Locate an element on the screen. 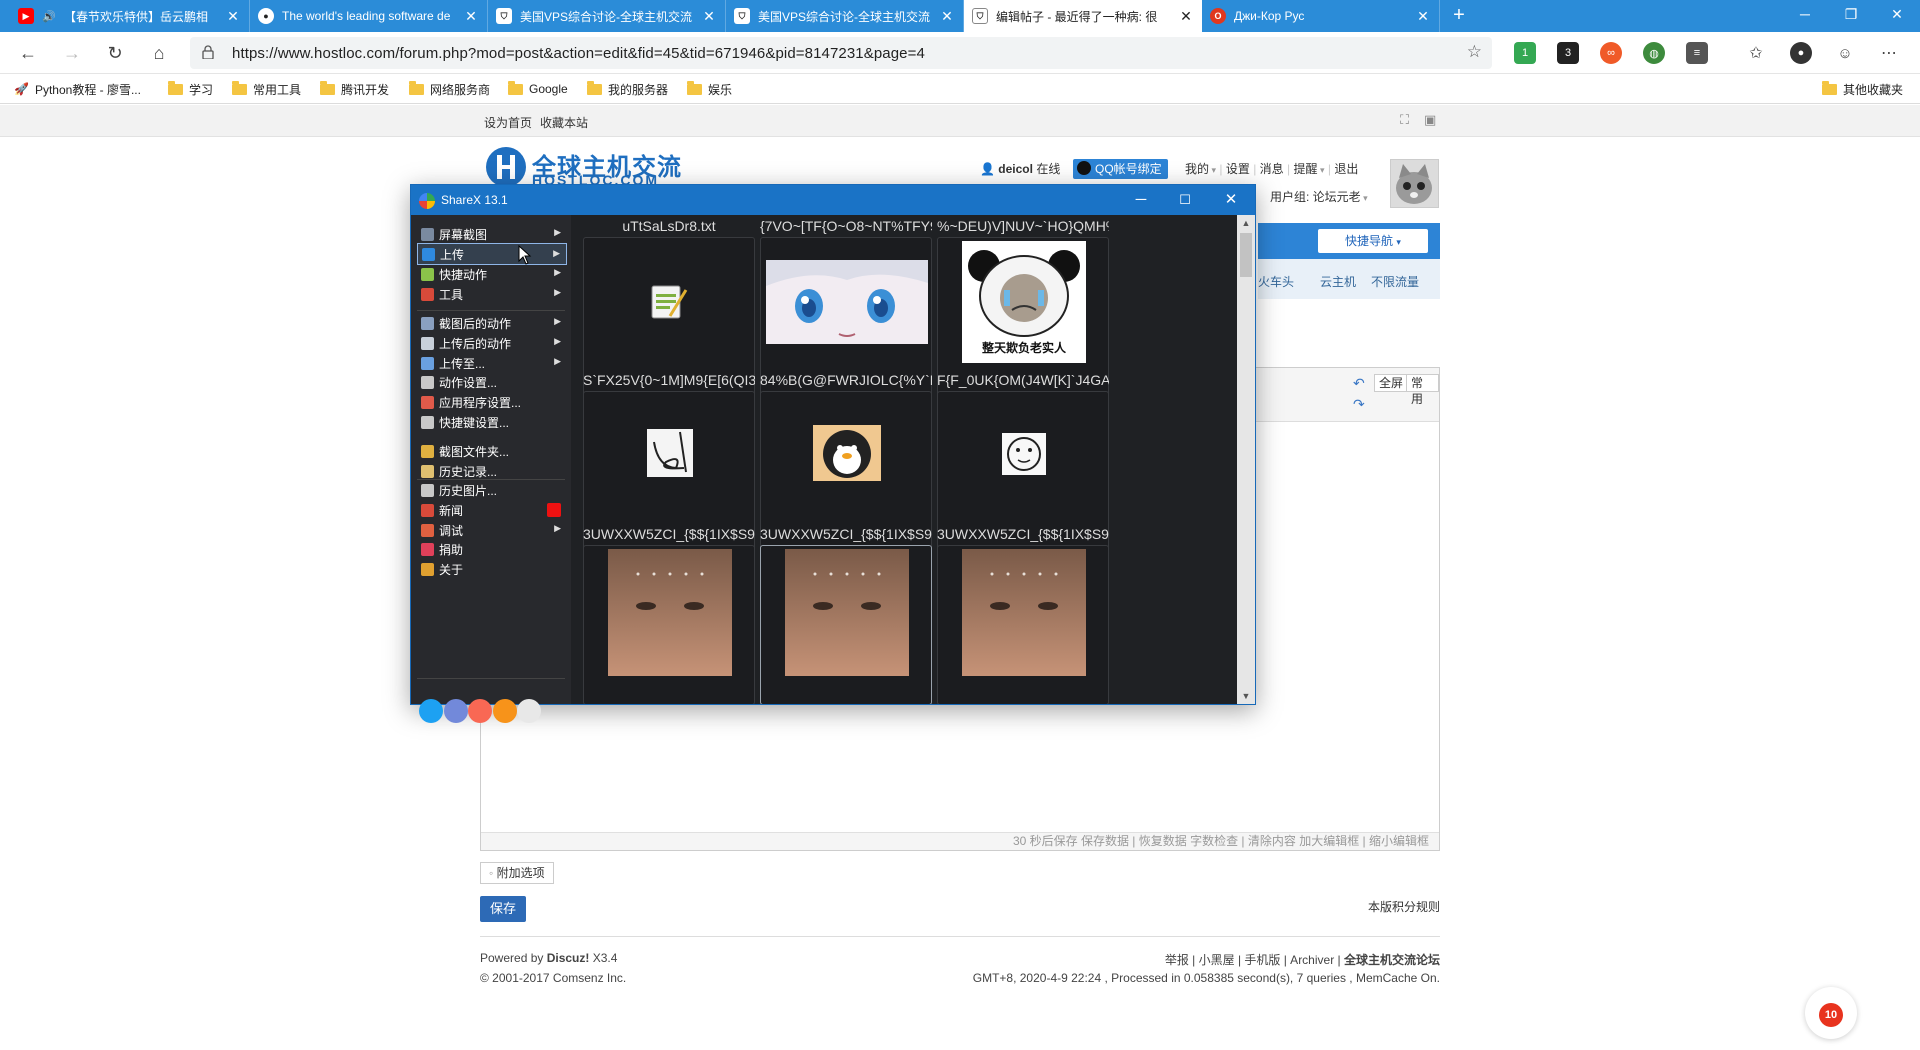  messages-link: 消息 is located at coordinates (1272, 169).